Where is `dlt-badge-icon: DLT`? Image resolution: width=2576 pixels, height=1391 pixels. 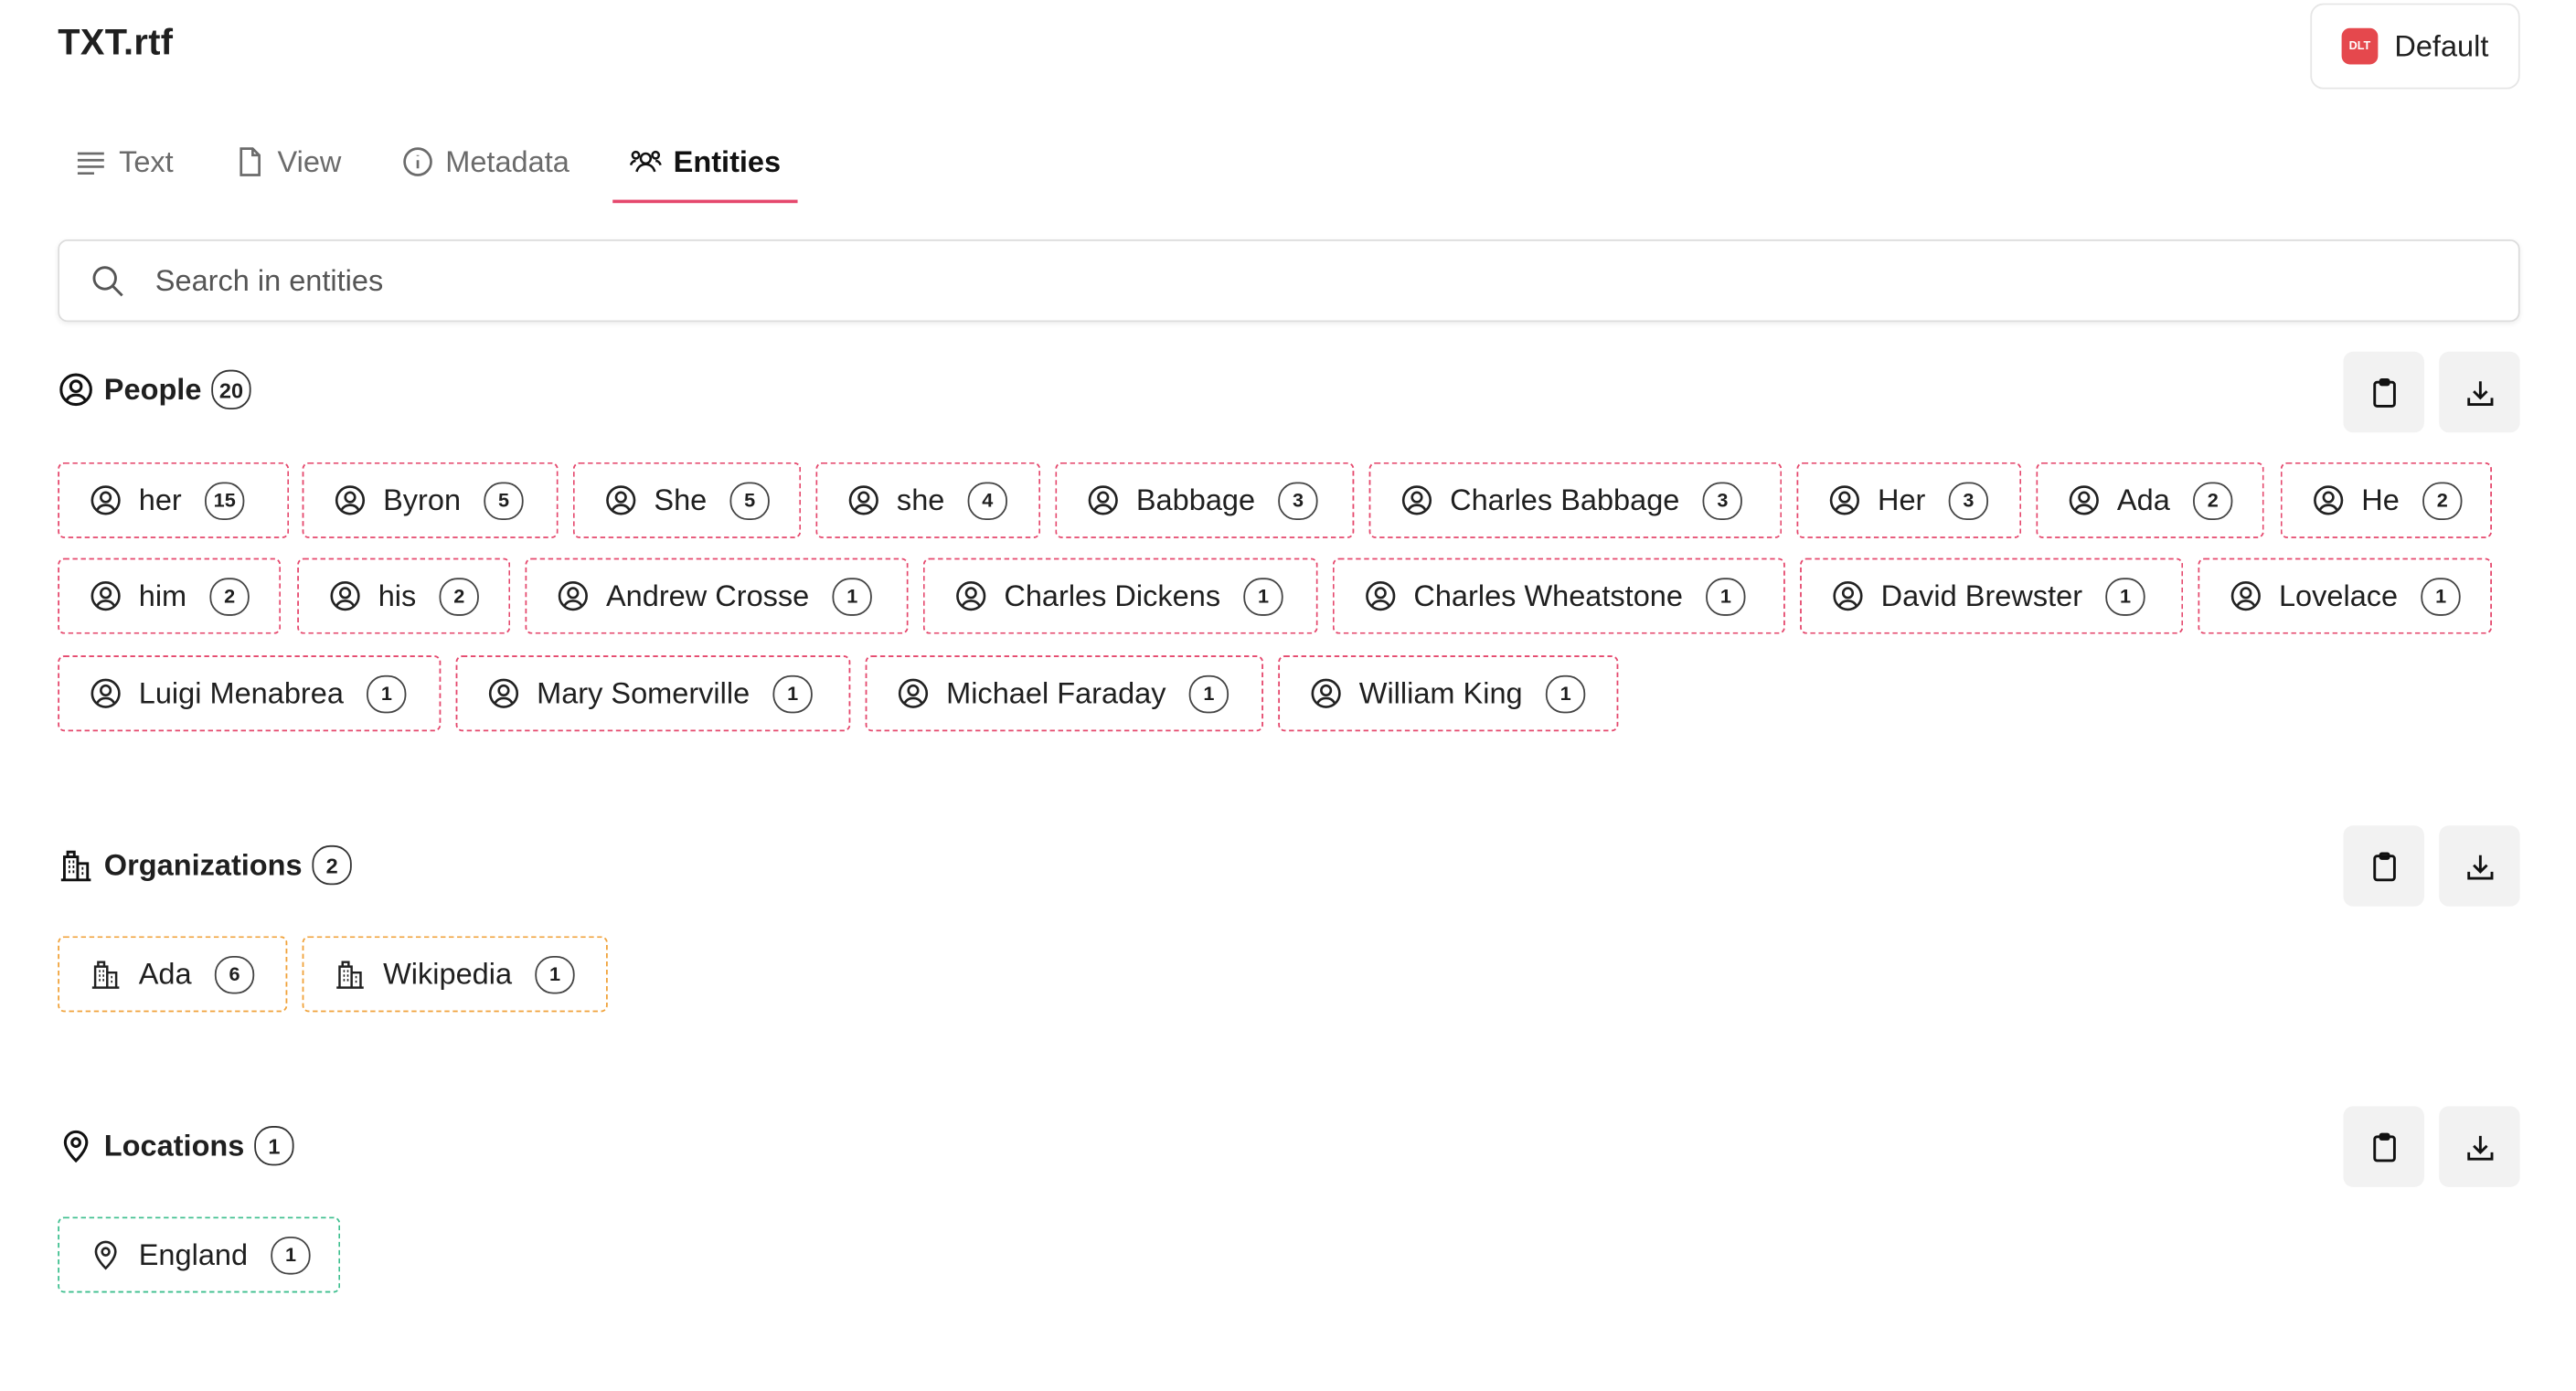
dlt-badge-icon: DLT is located at coordinates (2360, 46).